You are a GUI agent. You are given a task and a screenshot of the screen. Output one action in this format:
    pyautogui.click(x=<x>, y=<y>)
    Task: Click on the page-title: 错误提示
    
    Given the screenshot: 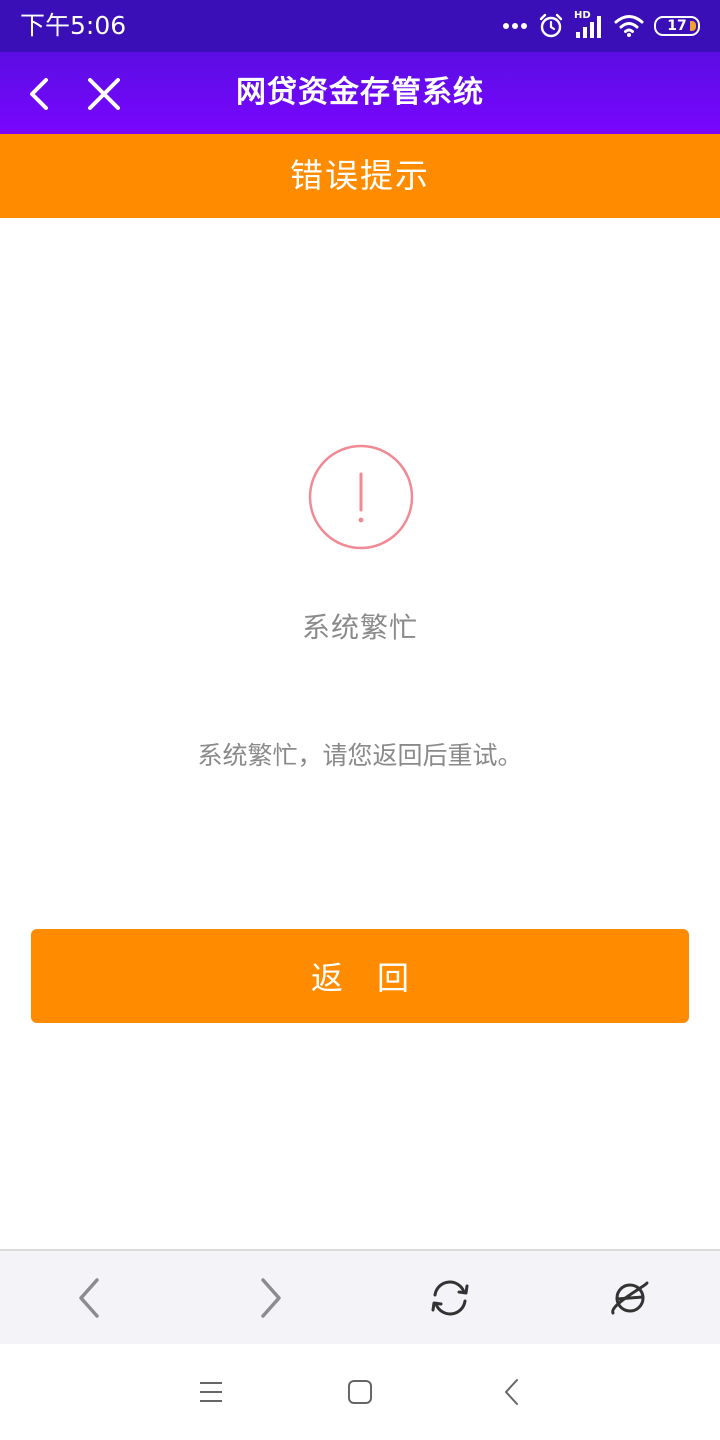 What is the action you would take?
    pyautogui.click(x=360, y=176)
    